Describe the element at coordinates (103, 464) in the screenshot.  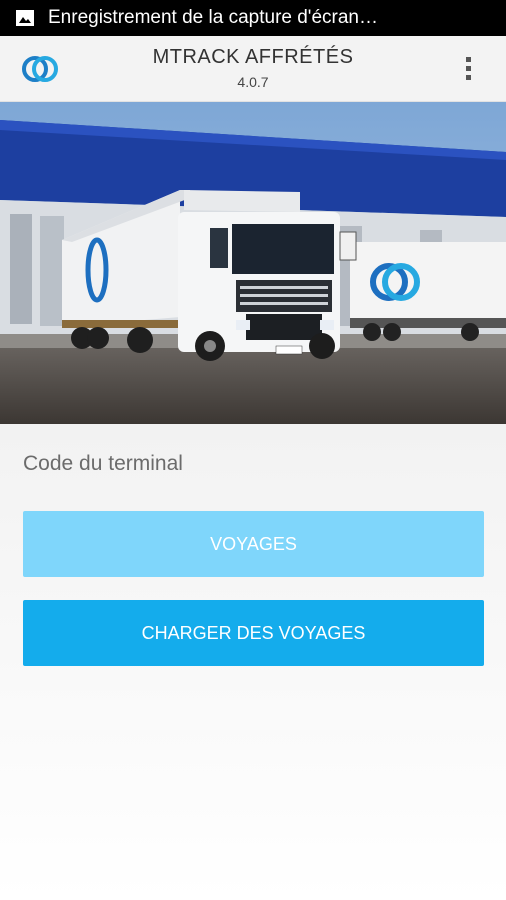
I see `terminal-code-field: Code du terminal` at that location.